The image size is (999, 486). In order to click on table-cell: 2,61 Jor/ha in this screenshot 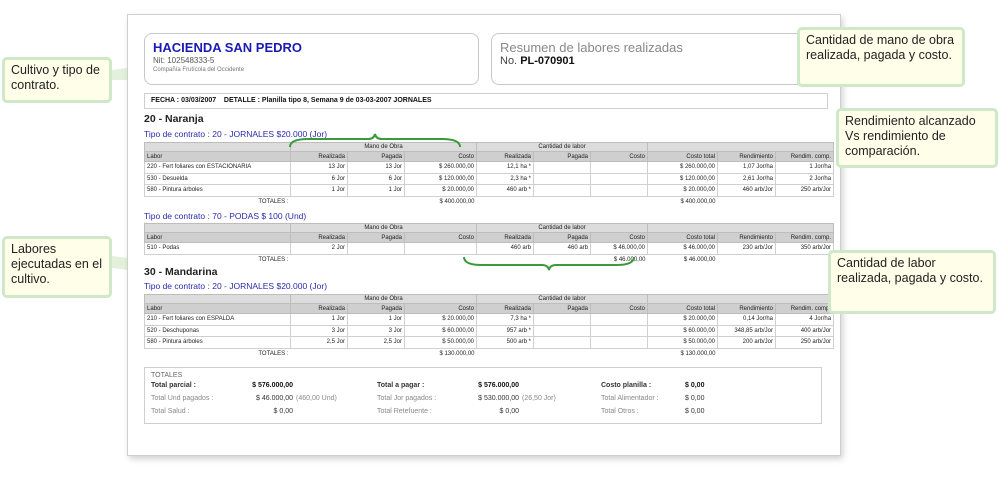, I will do `click(747, 178)`.